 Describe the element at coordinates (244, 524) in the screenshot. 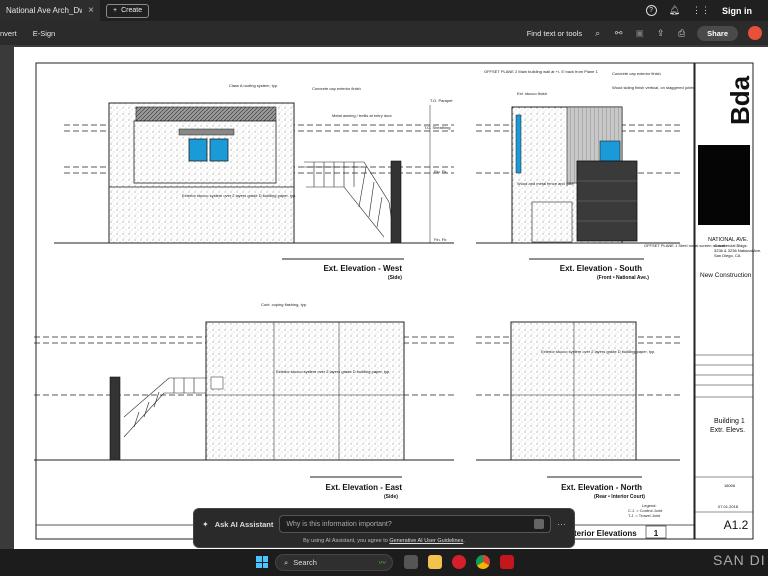

I see `ai-assistant-label: Ask AI Assistant` at that location.